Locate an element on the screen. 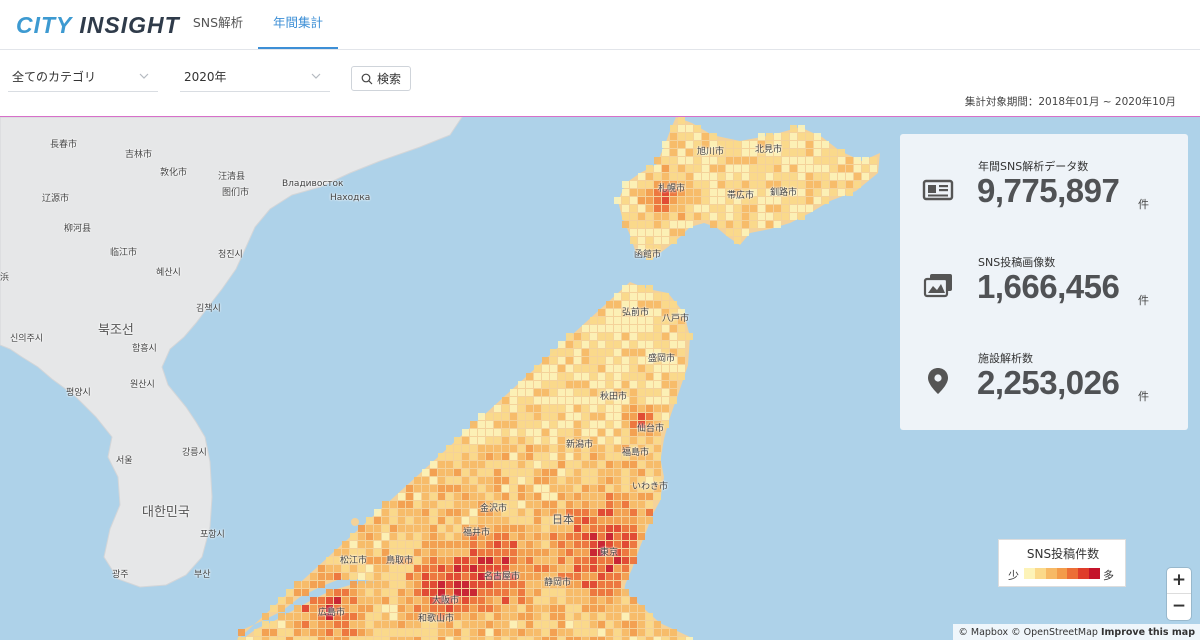 Image resolution: width=1200 pixels, height=640 pixels. zoom-out-button: − is located at coordinates (1179, 607).